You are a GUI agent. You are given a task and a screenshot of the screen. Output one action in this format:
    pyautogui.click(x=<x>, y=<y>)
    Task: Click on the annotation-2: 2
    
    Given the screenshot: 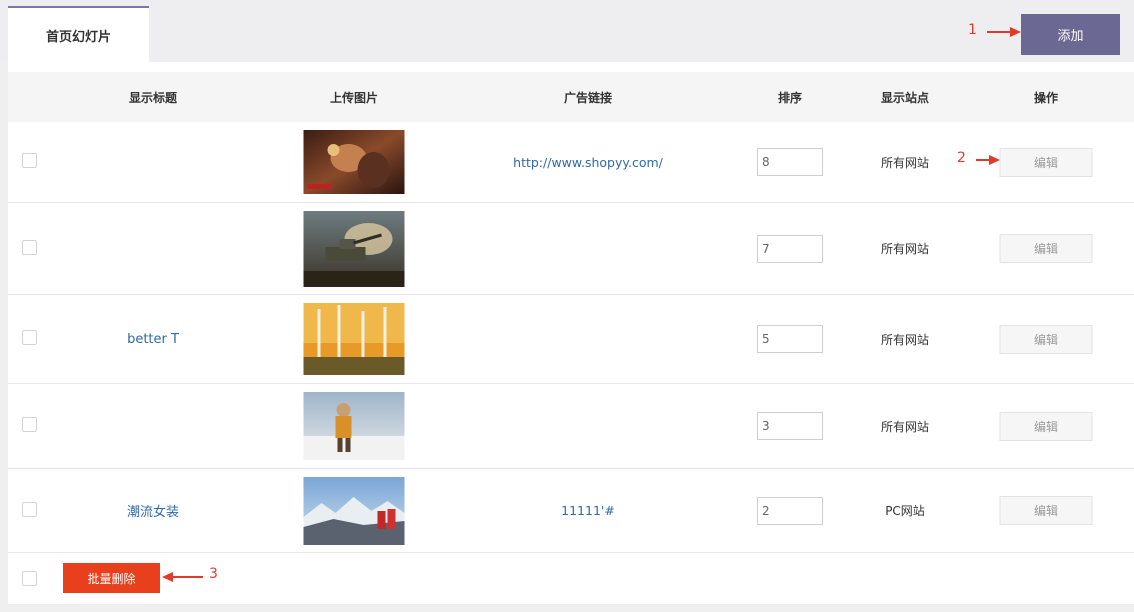 What is the action you would take?
    pyautogui.click(x=961, y=158)
    